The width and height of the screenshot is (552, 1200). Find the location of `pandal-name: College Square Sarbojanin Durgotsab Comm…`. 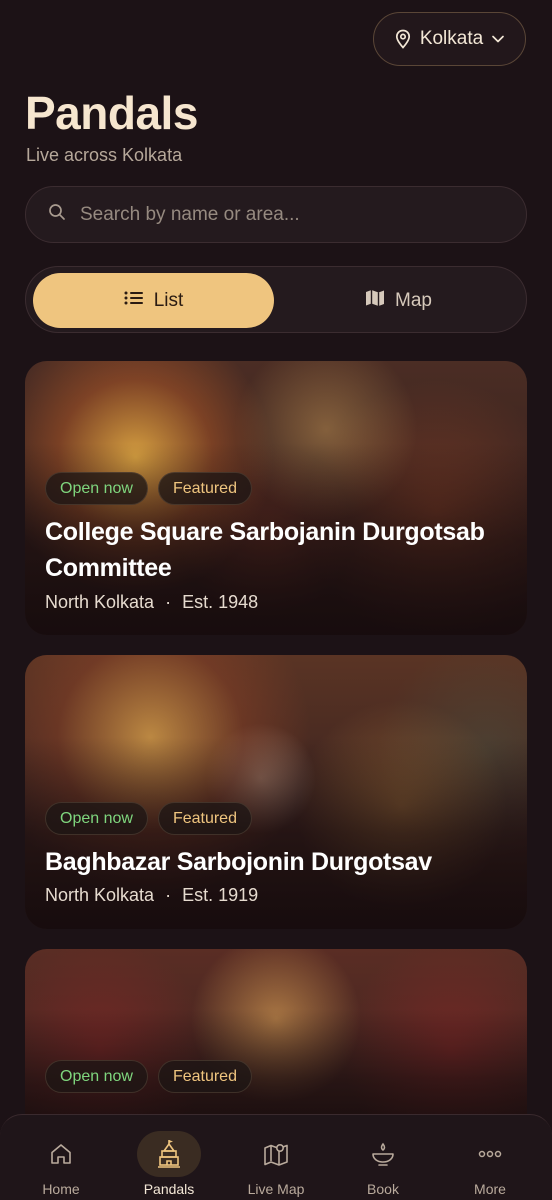

pandal-name: College Square Sarbojanin Durgotsab Comm… is located at coordinates (265, 550).